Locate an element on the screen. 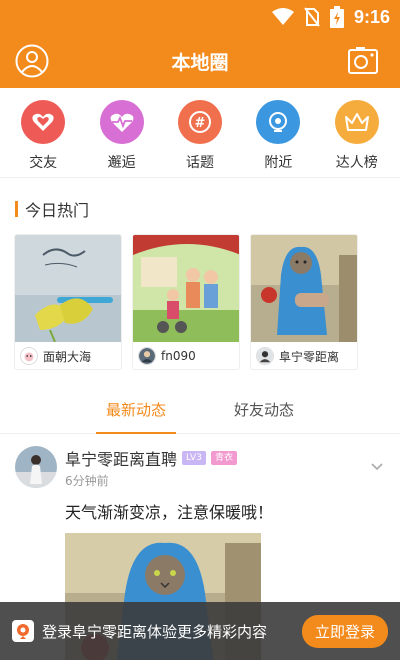 The width and height of the screenshot is (400, 660). crown-icon is located at coordinates (356, 122).